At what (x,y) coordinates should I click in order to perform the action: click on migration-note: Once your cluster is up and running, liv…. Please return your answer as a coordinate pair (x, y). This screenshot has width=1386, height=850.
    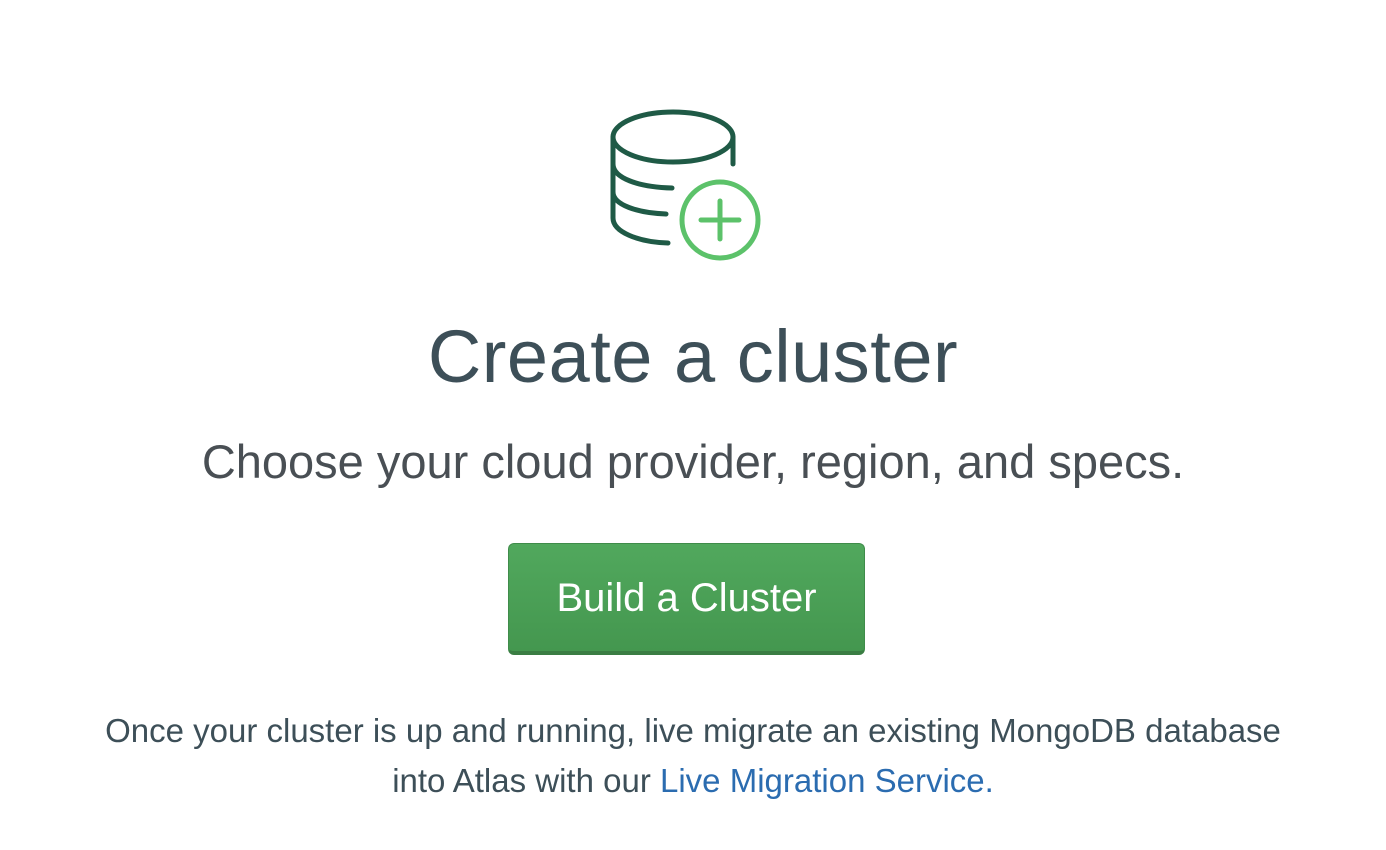
    Looking at the image, I should click on (693, 756).